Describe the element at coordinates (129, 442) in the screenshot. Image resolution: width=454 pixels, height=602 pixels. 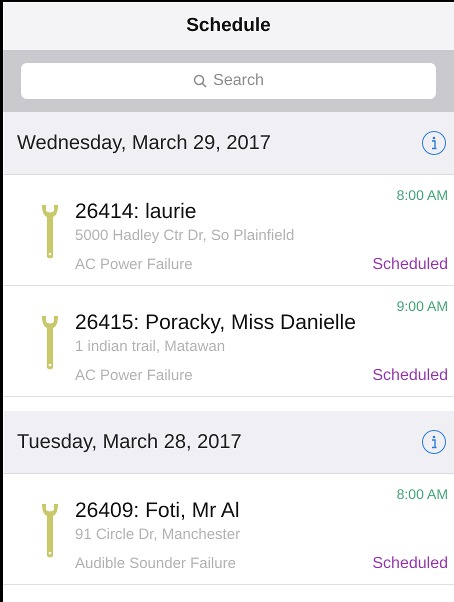
I see `section-date: Tuesday, March 28, 2017` at that location.